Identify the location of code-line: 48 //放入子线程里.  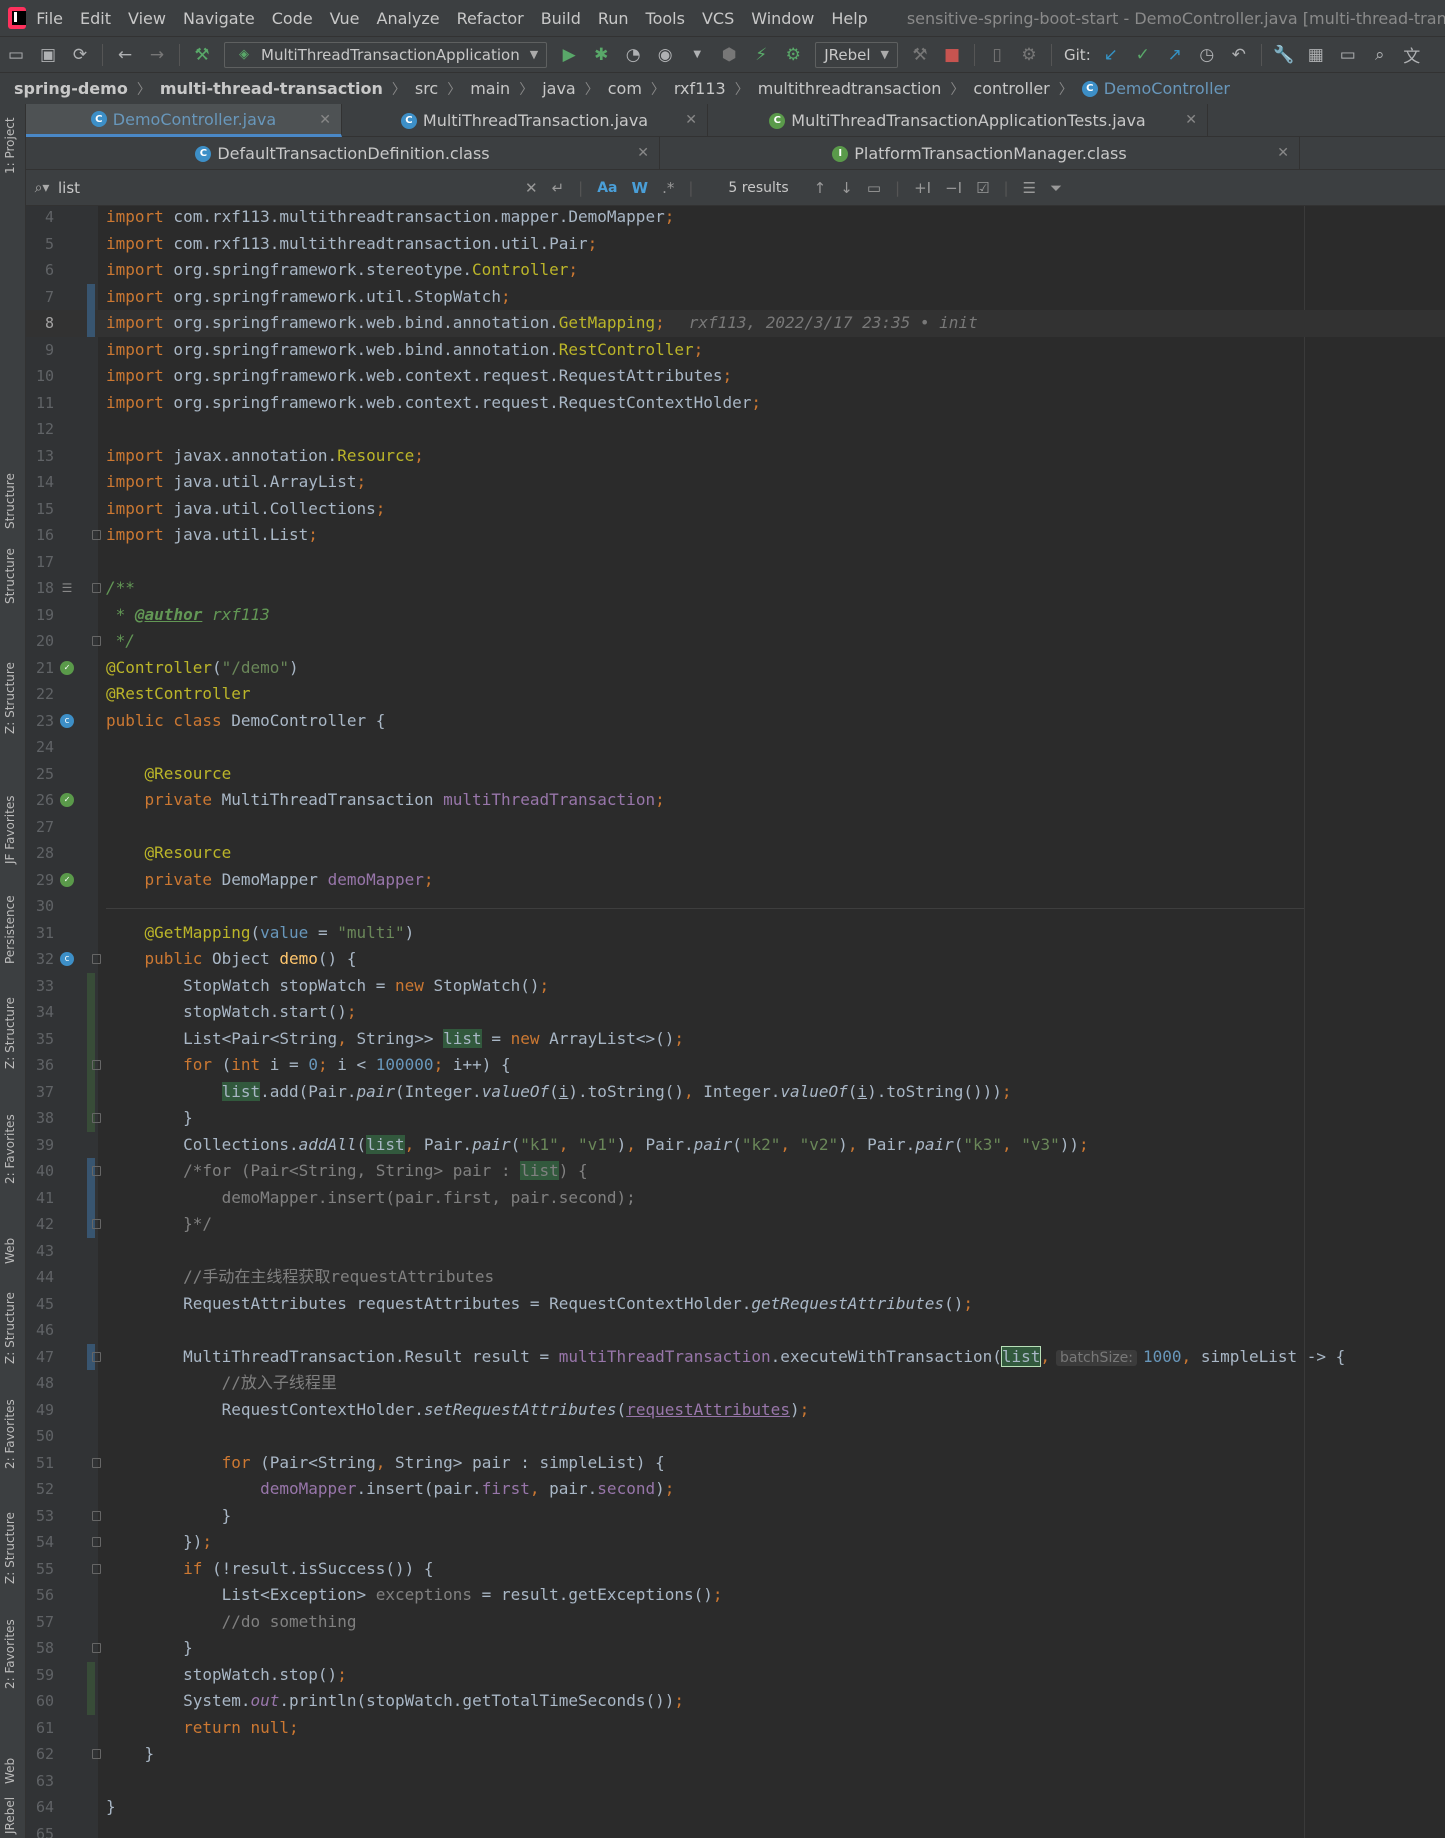
(735, 1383).